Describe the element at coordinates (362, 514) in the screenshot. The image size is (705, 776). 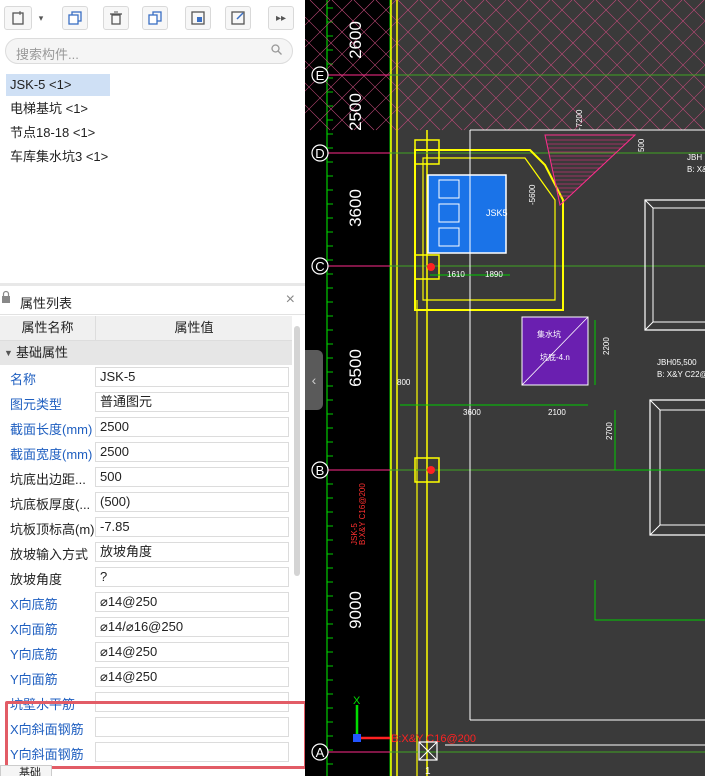
I see `cad-annotation: B:X&Y C16@200` at that location.